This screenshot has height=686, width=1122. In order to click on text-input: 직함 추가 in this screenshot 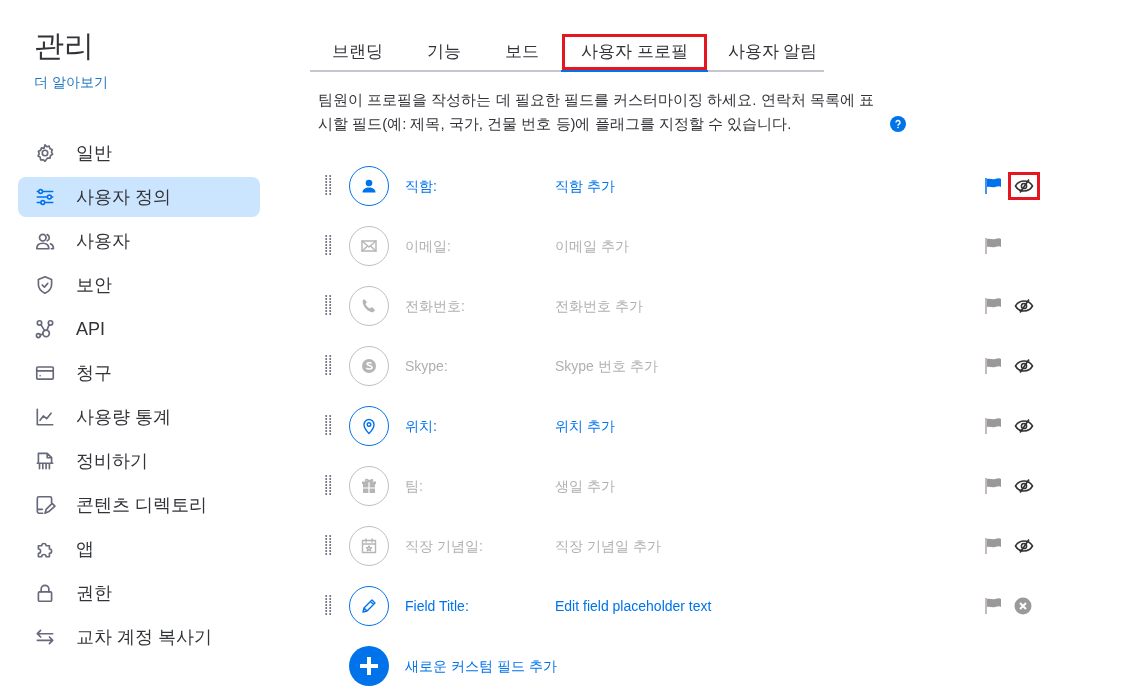, I will do `click(585, 185)`.